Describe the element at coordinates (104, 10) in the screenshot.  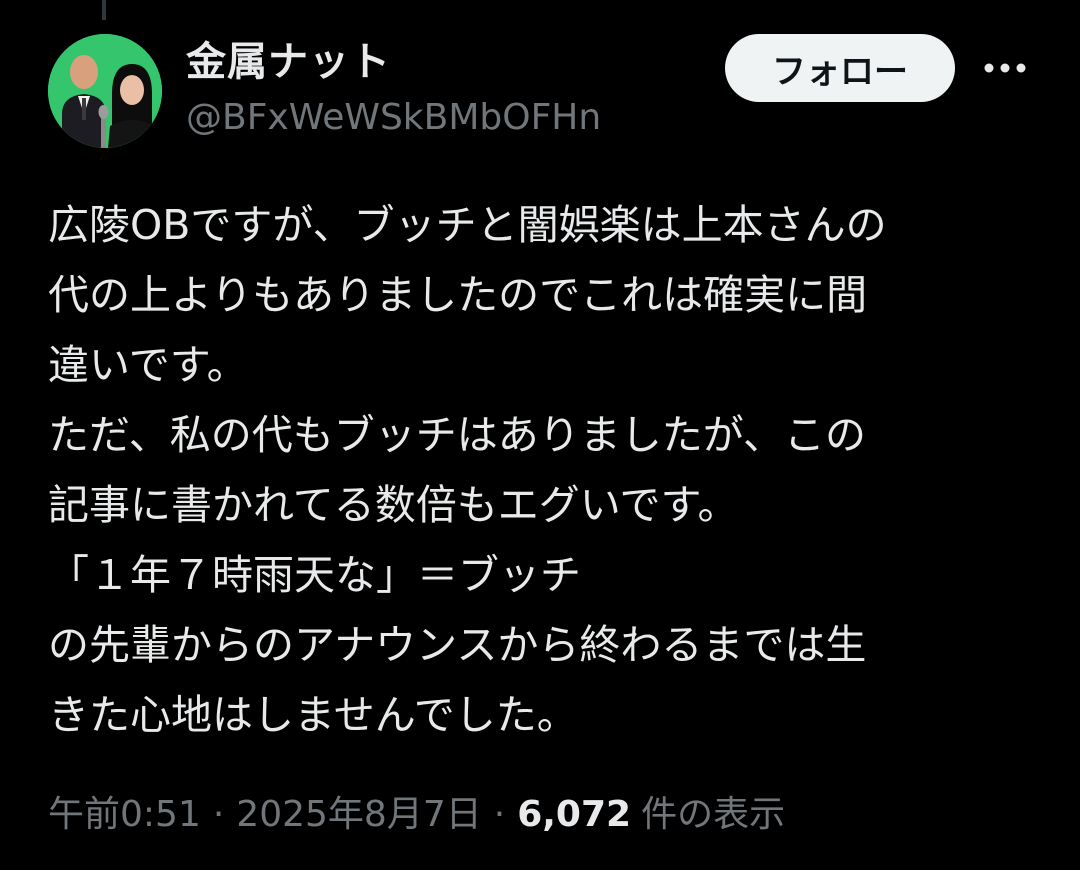
I see `thread-connector-line` at that location.